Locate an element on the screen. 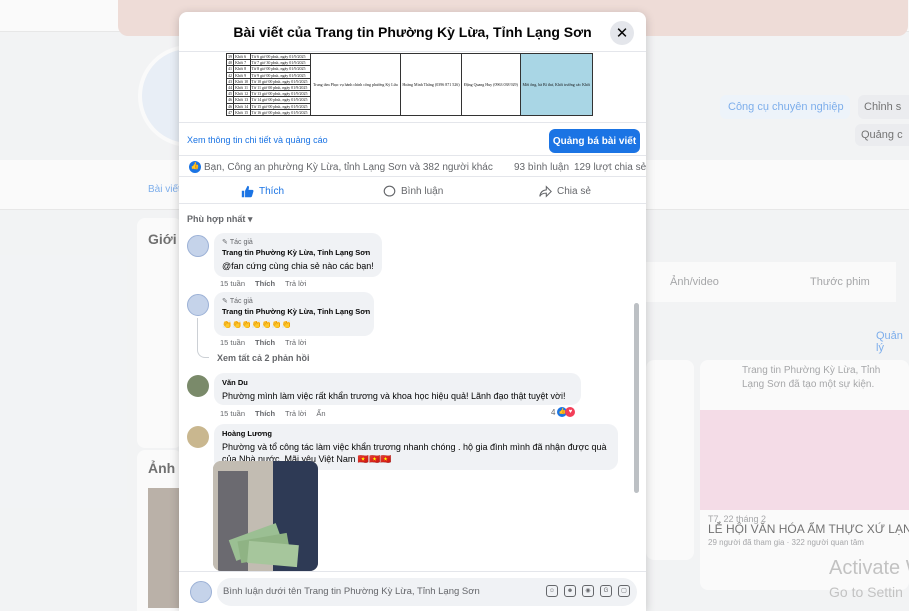  chevron-down-icon: ▾ is located at coordinates (250, 219).